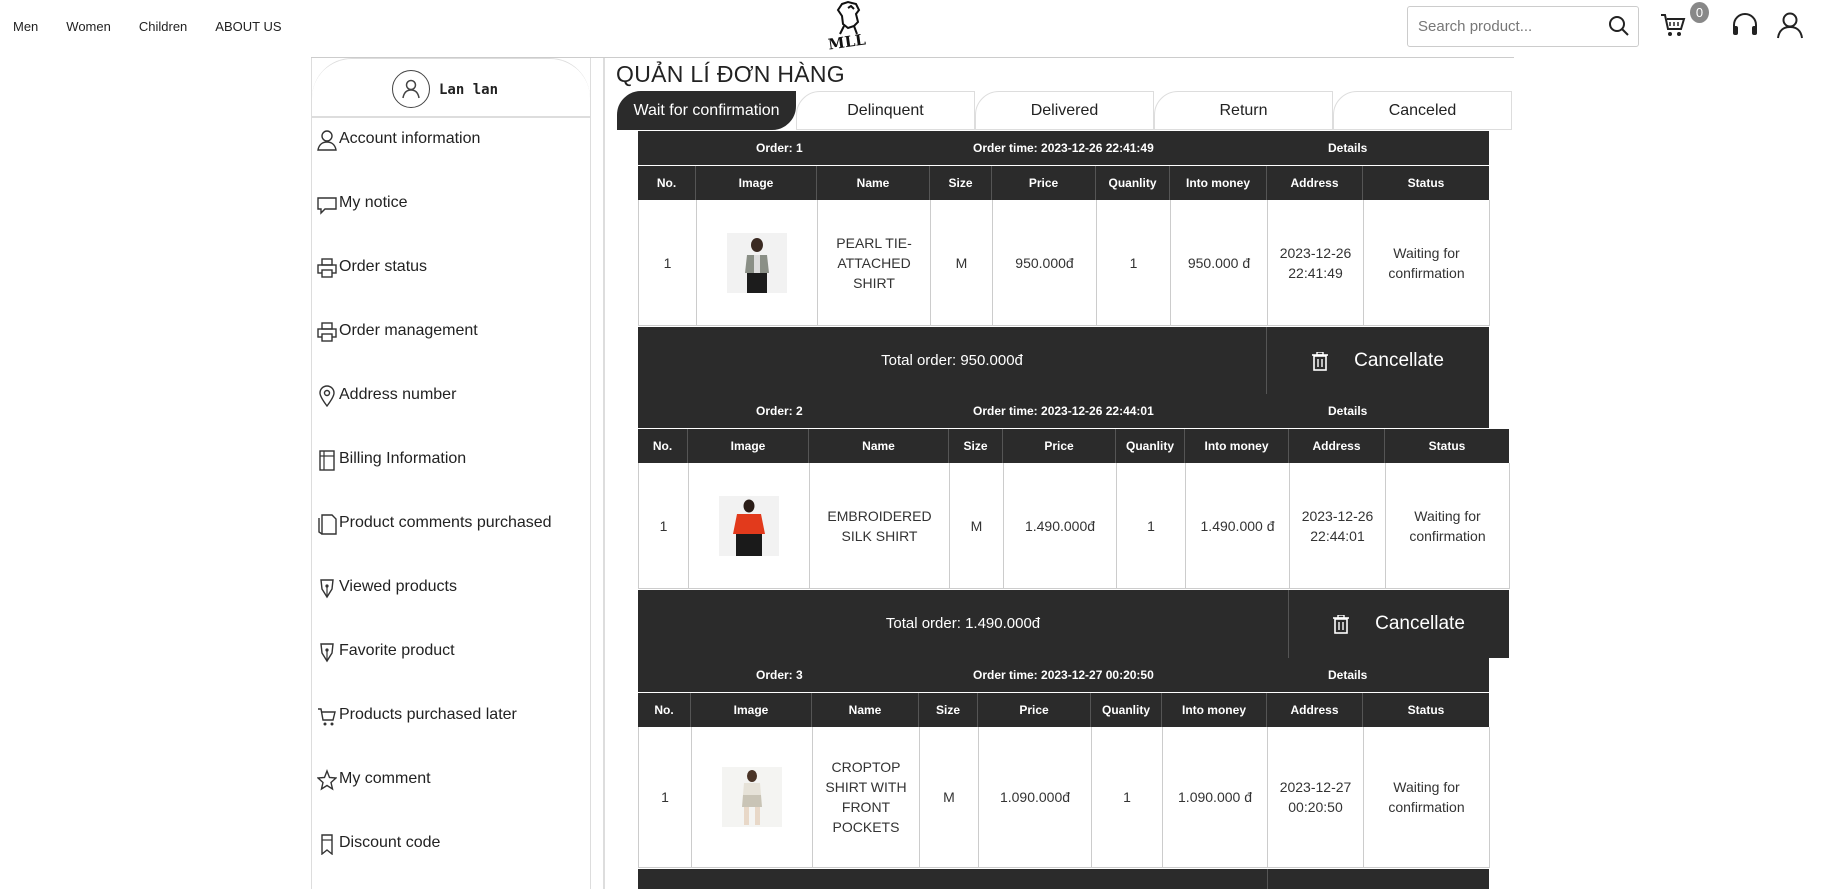 Image resolution: width=1823 pixels, height=889 pixels. I want to click on sidebar-item-favorite-product: Favorite product, so click(451, 672).